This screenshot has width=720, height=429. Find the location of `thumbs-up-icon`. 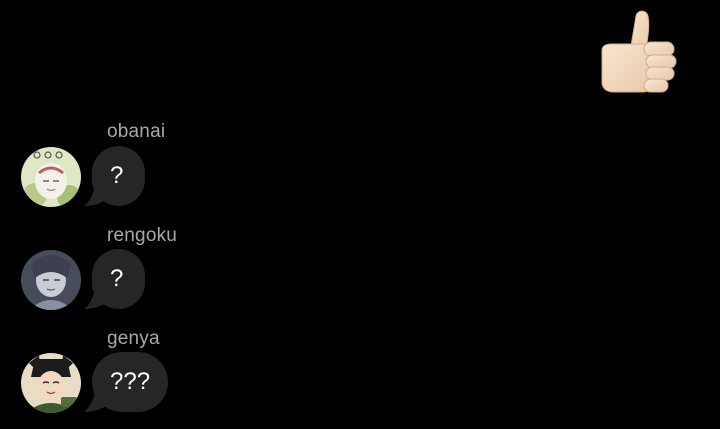

thumbs-up-icon is located at coordinates (639, 51).